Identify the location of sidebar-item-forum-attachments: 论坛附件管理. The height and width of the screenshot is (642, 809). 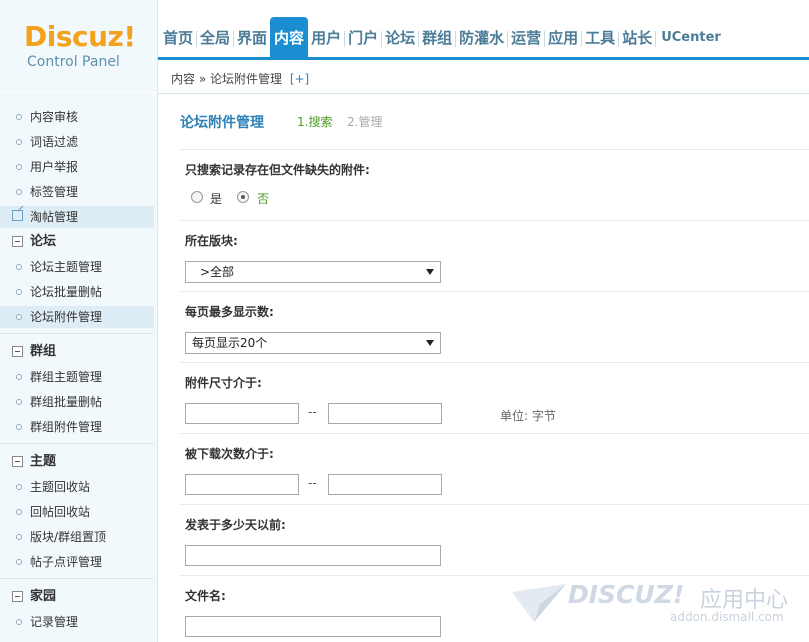
(77, 317).